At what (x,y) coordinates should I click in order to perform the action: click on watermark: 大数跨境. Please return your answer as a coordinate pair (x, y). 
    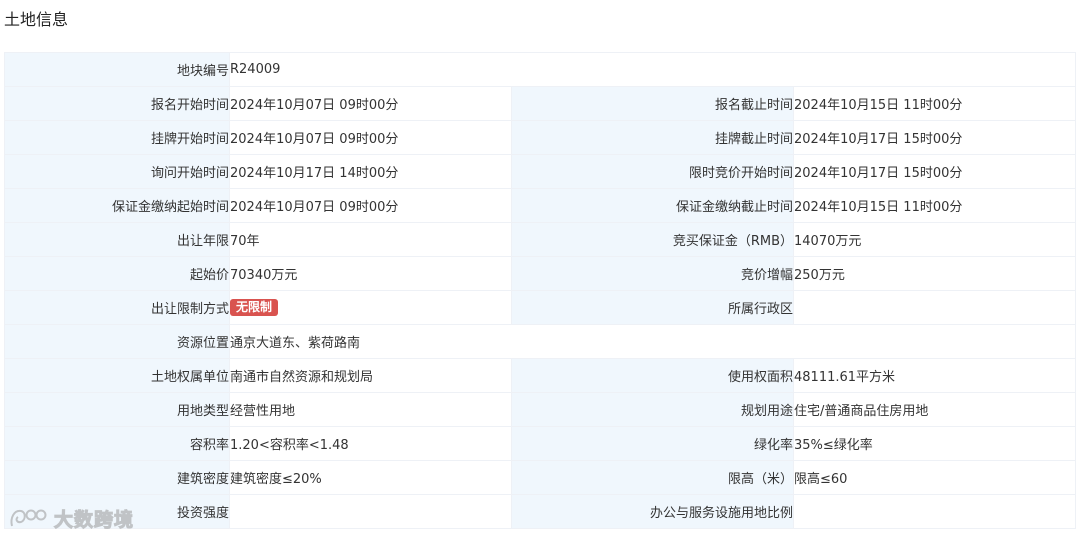
    Looking at the image, I should click on (71, 518).